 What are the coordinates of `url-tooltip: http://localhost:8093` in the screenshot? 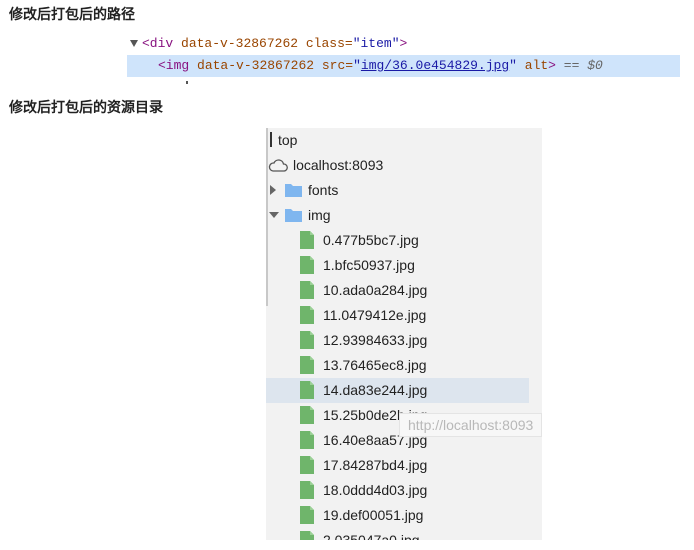 It's located at (470, 425).